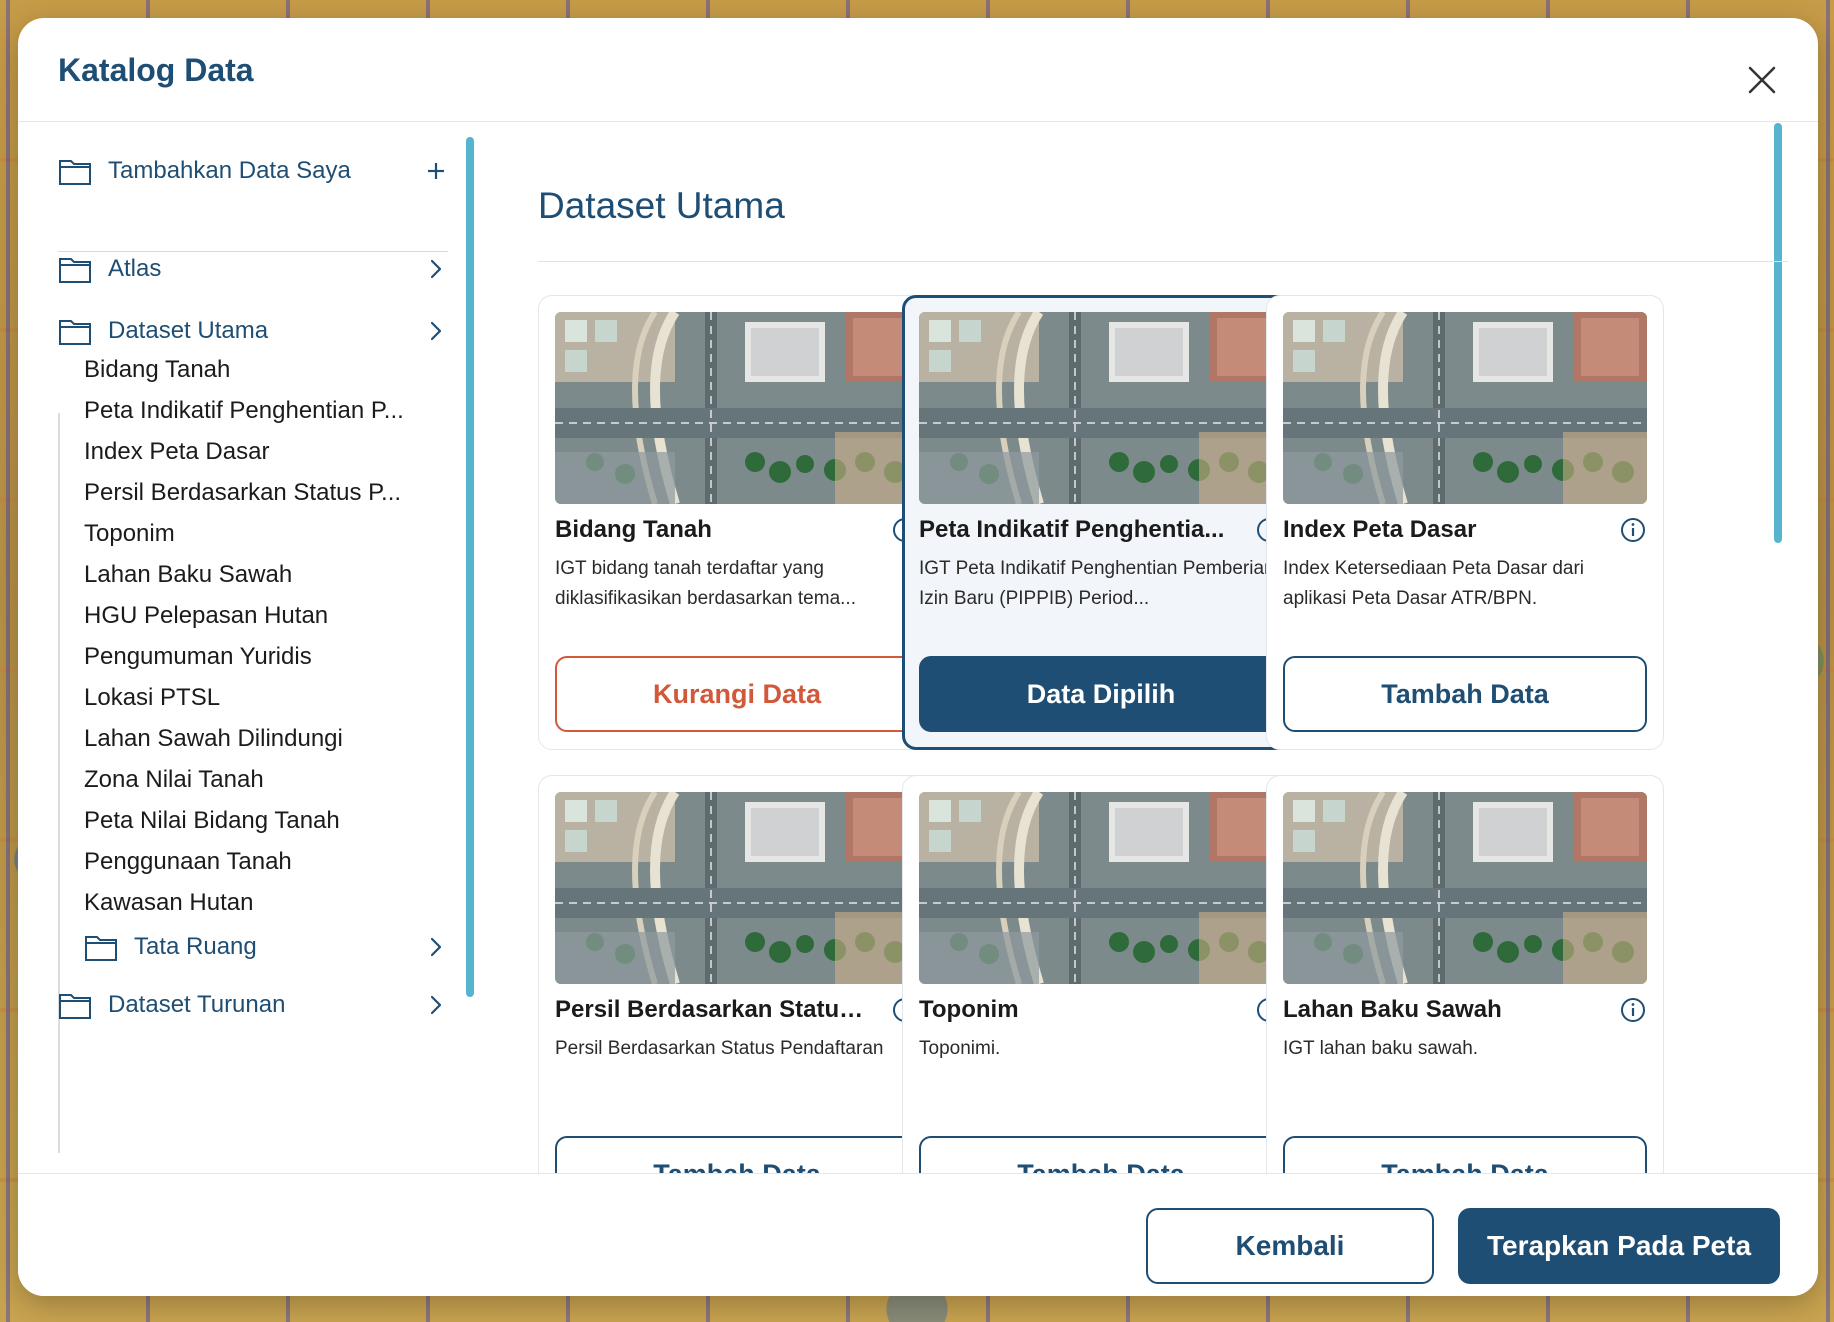 This screenshot has width=1834, height=1322. Describe the element at coordinates (1619, 1246) in the screenshot. I see `apply-to-map-button: Terapkan Pada Peta` at that location.